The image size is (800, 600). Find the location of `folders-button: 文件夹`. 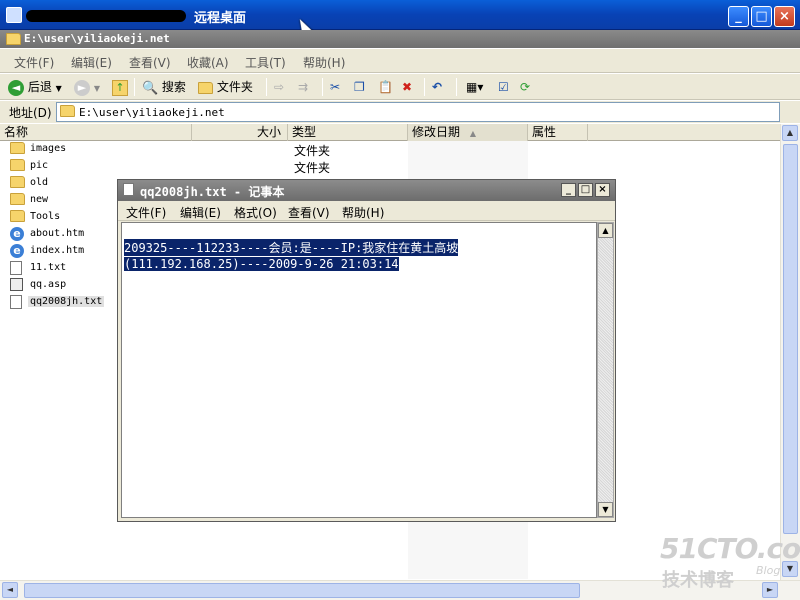

folders-button: 文件夹 is located at coordinates (225, 87).